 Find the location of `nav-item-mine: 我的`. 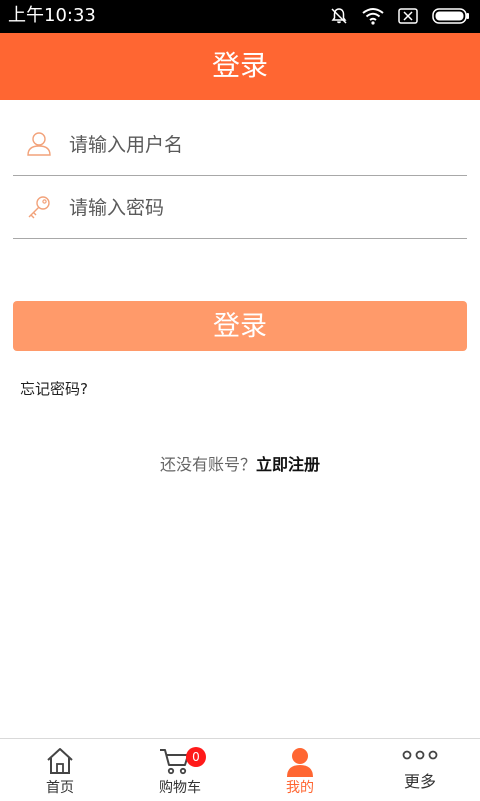

nav-item-mine: 我的 is located at coordinates (300, 770).